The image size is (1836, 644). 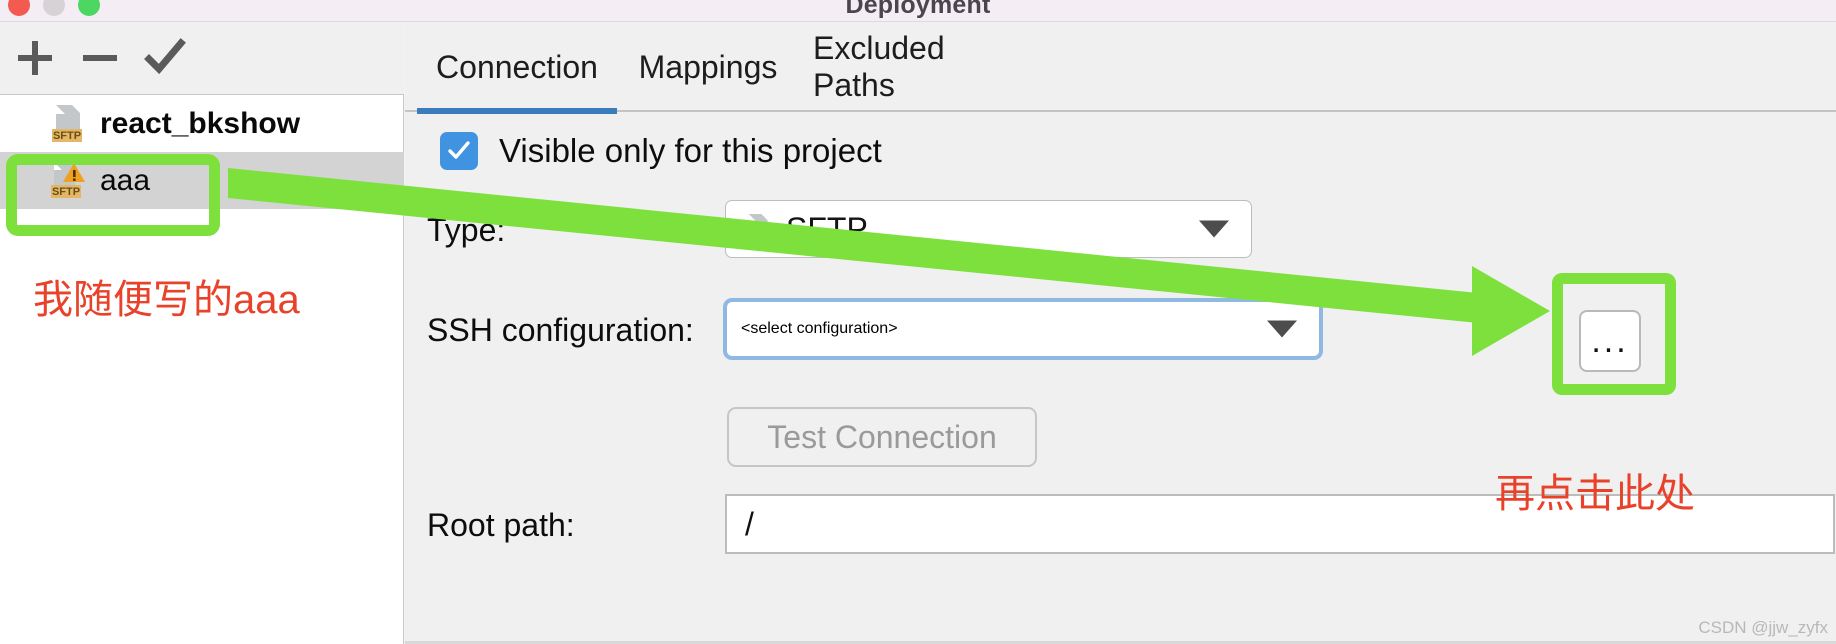 I want to click on test-connection-button: Test Connection, so click(x=882, y=437).